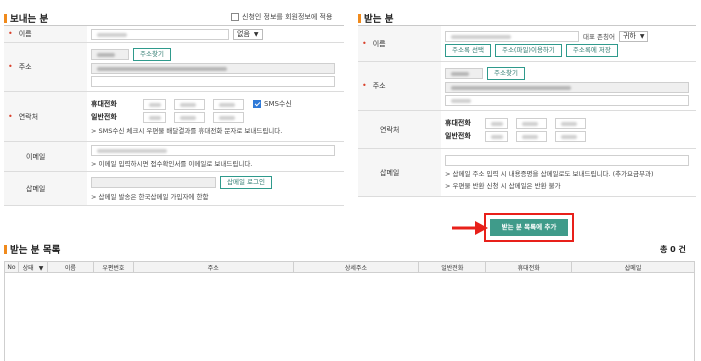 The height and width of the screenshot is (361, 701). I want to click on email-note: > 이메일 입력하시면 접수확인서를 이메일로 보내드립니다., so click(172, 164).